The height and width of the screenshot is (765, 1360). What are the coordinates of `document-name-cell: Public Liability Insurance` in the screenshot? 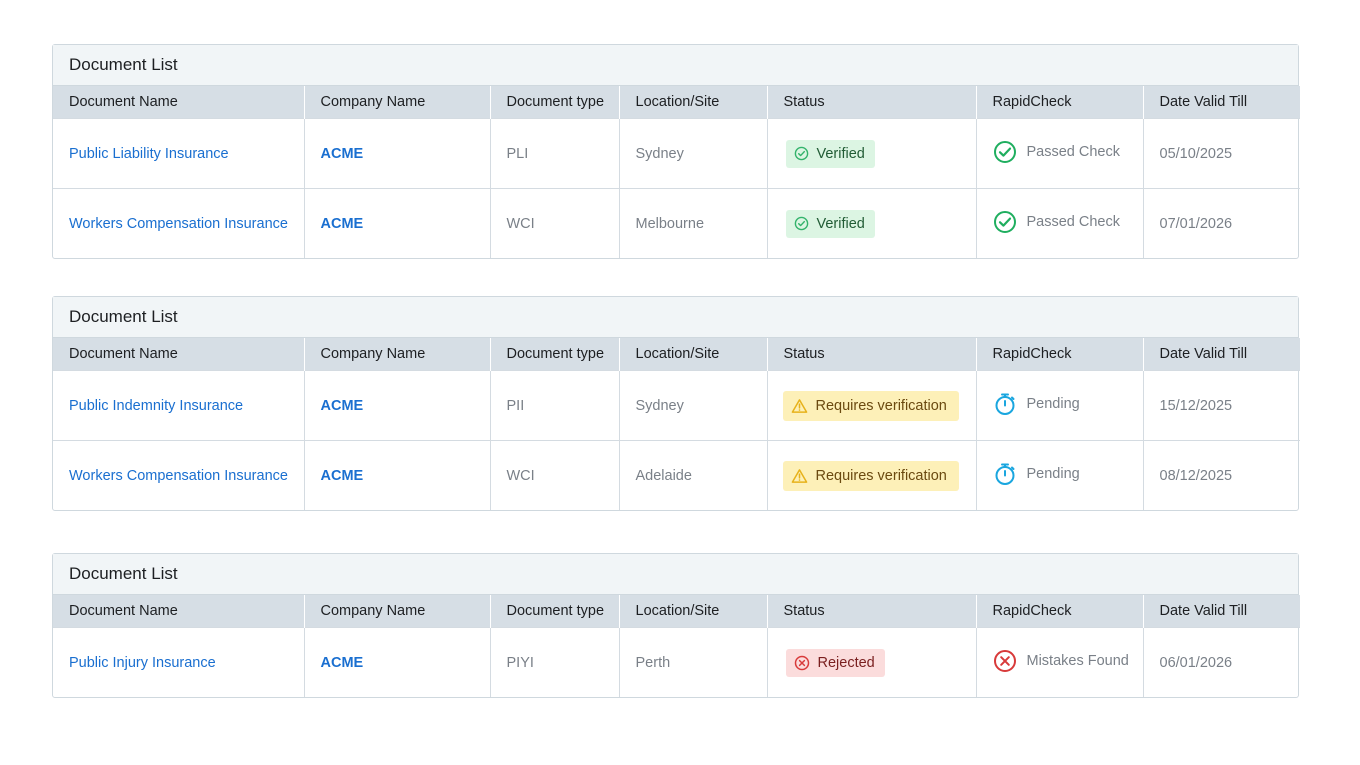 It's located at (179, 153).